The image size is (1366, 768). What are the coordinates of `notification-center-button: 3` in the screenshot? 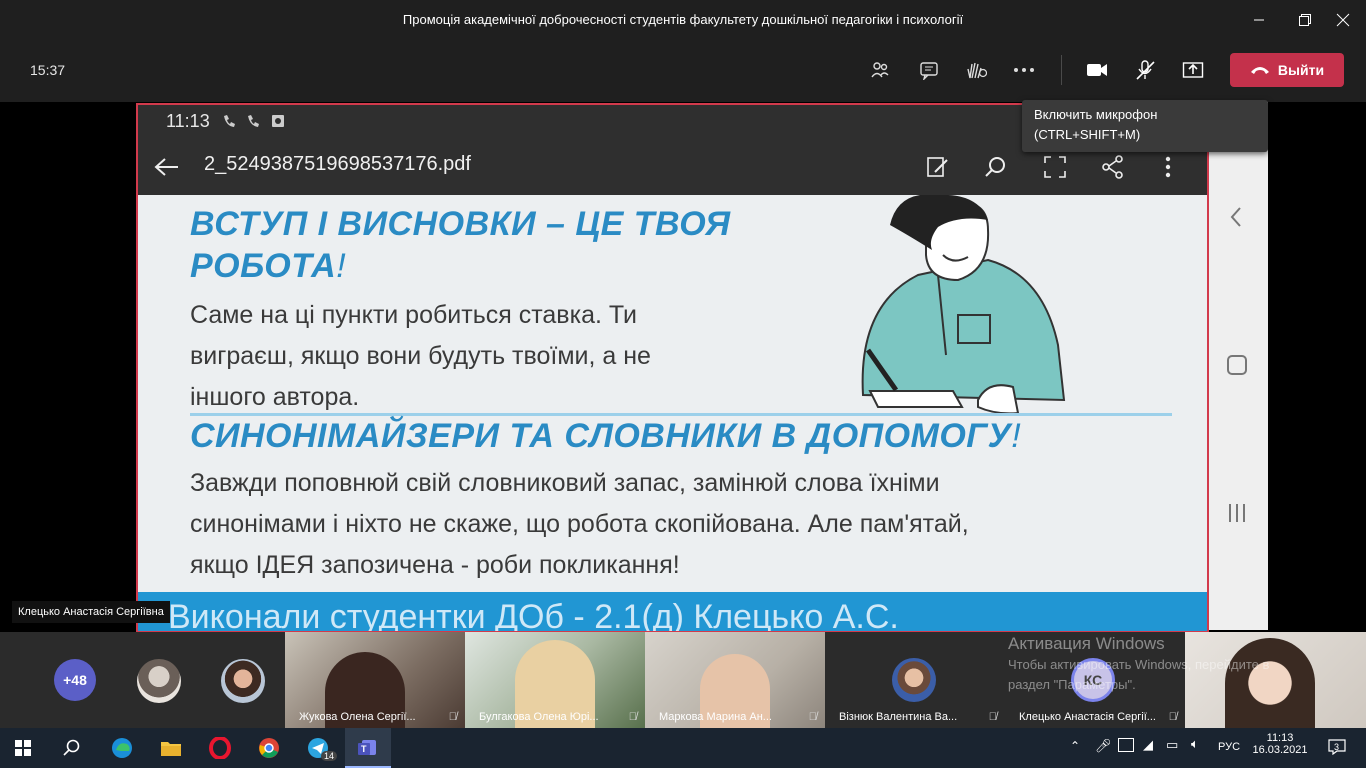 It's located at (1337, 748).